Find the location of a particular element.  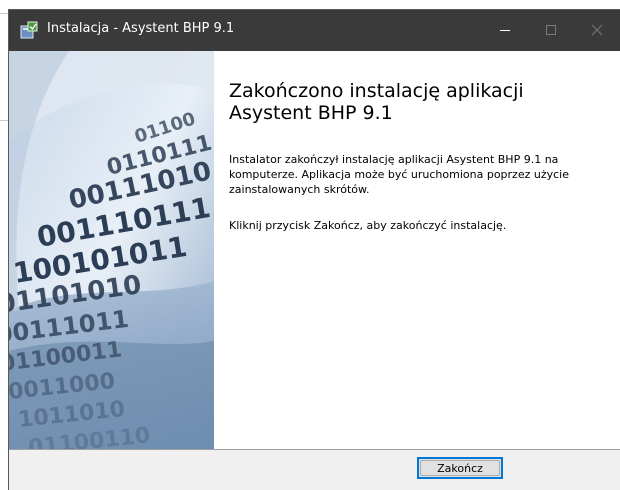

installer-app-icon is located at coordinates (29, 30).